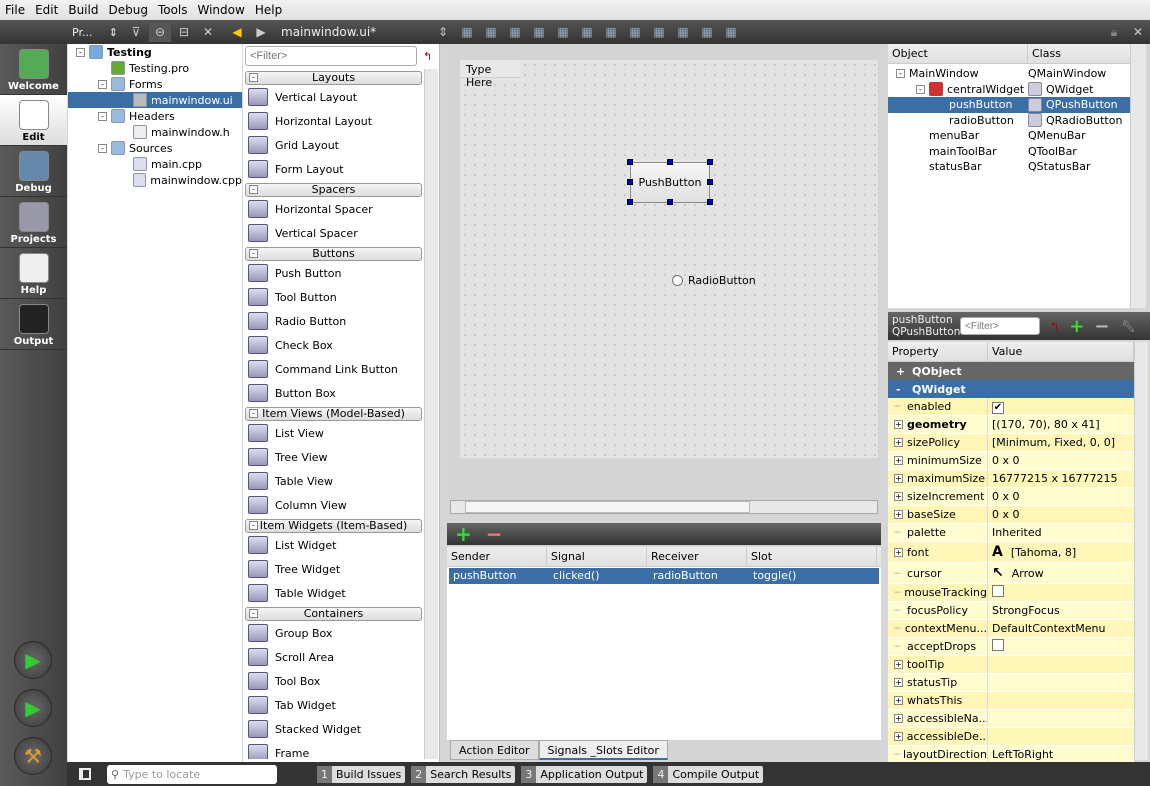  Describe the element at coordinates (563, 32) in the screenshot. I see `layout-horizontal-icon: ▦` at that location.